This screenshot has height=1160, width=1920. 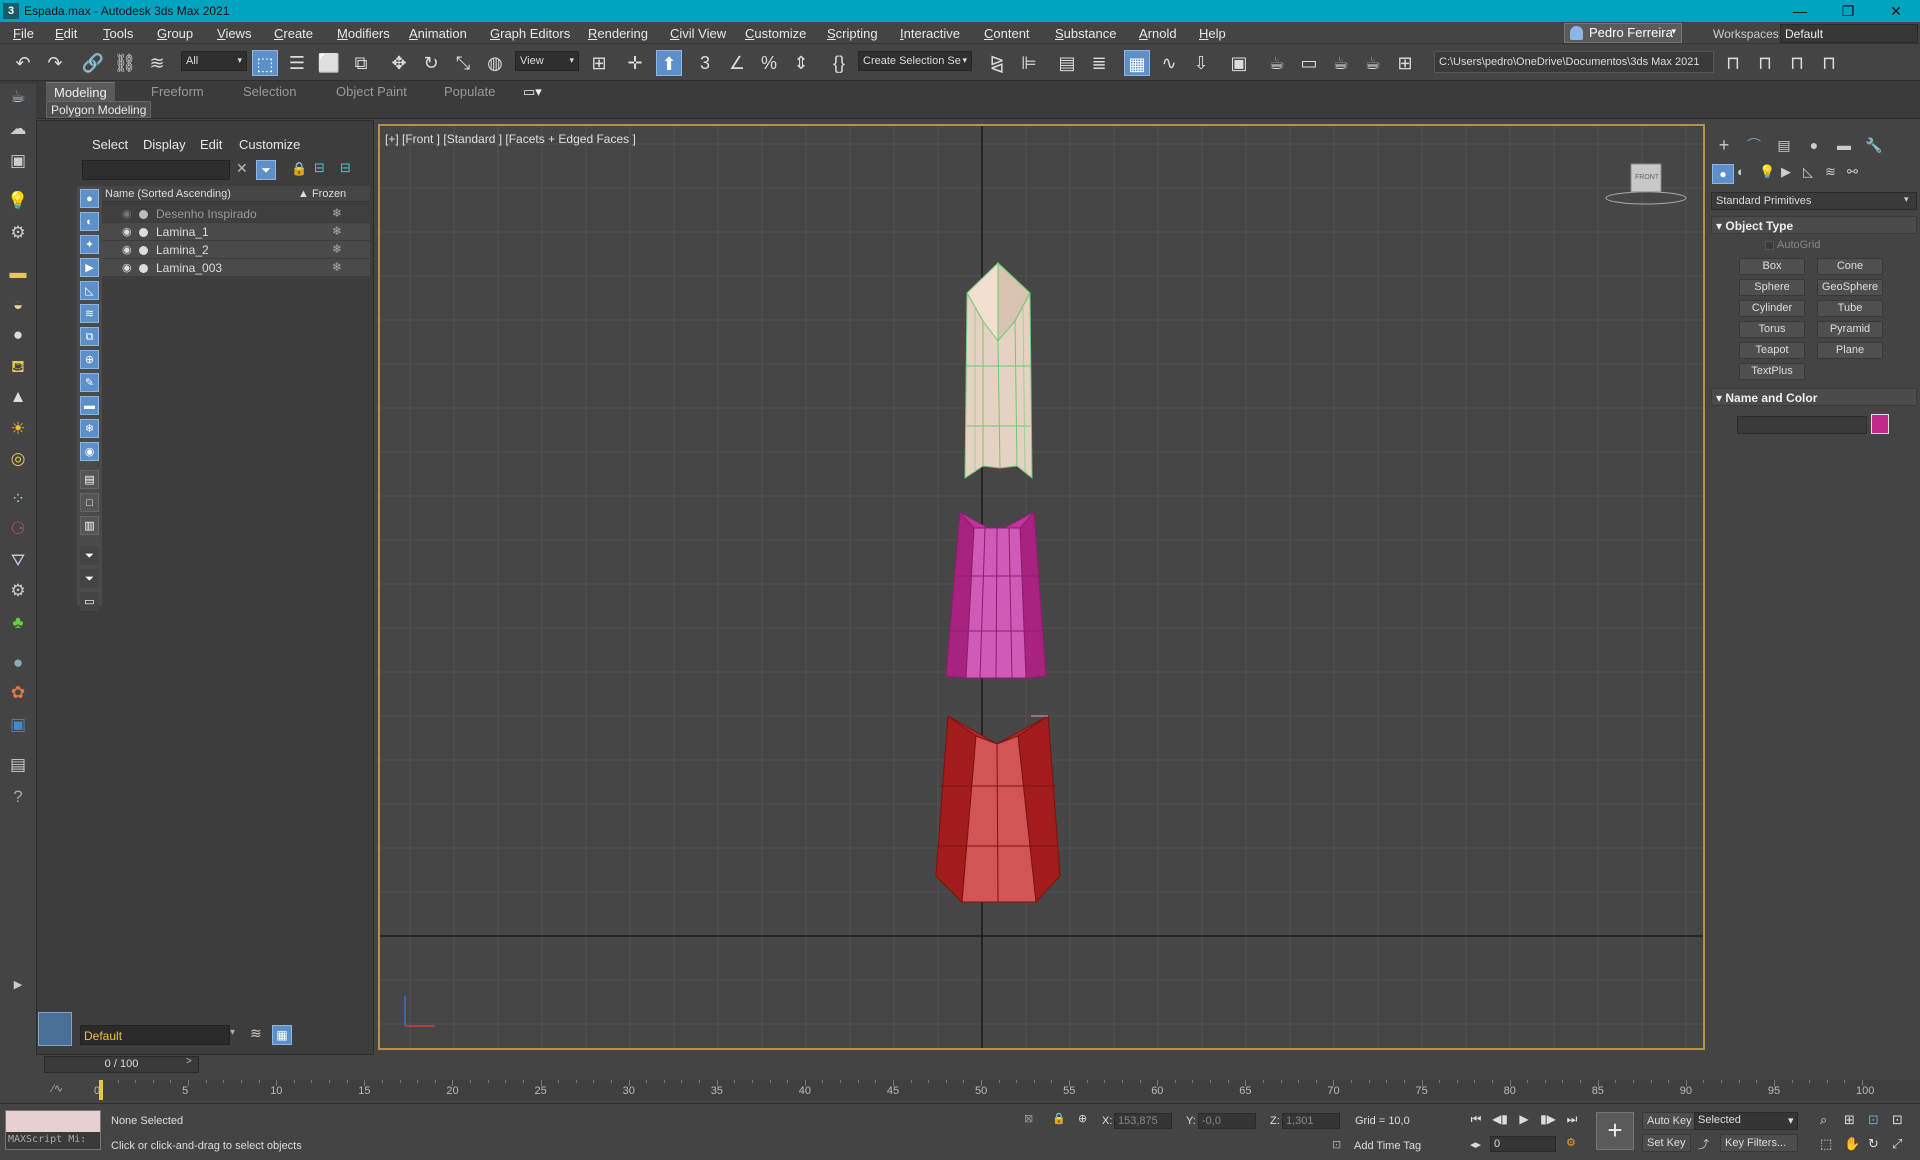 What do you see at coordinates (265, 63) in the screenshot?
I see `select-object-icon: ⬚` at bounding box center [265, 63].